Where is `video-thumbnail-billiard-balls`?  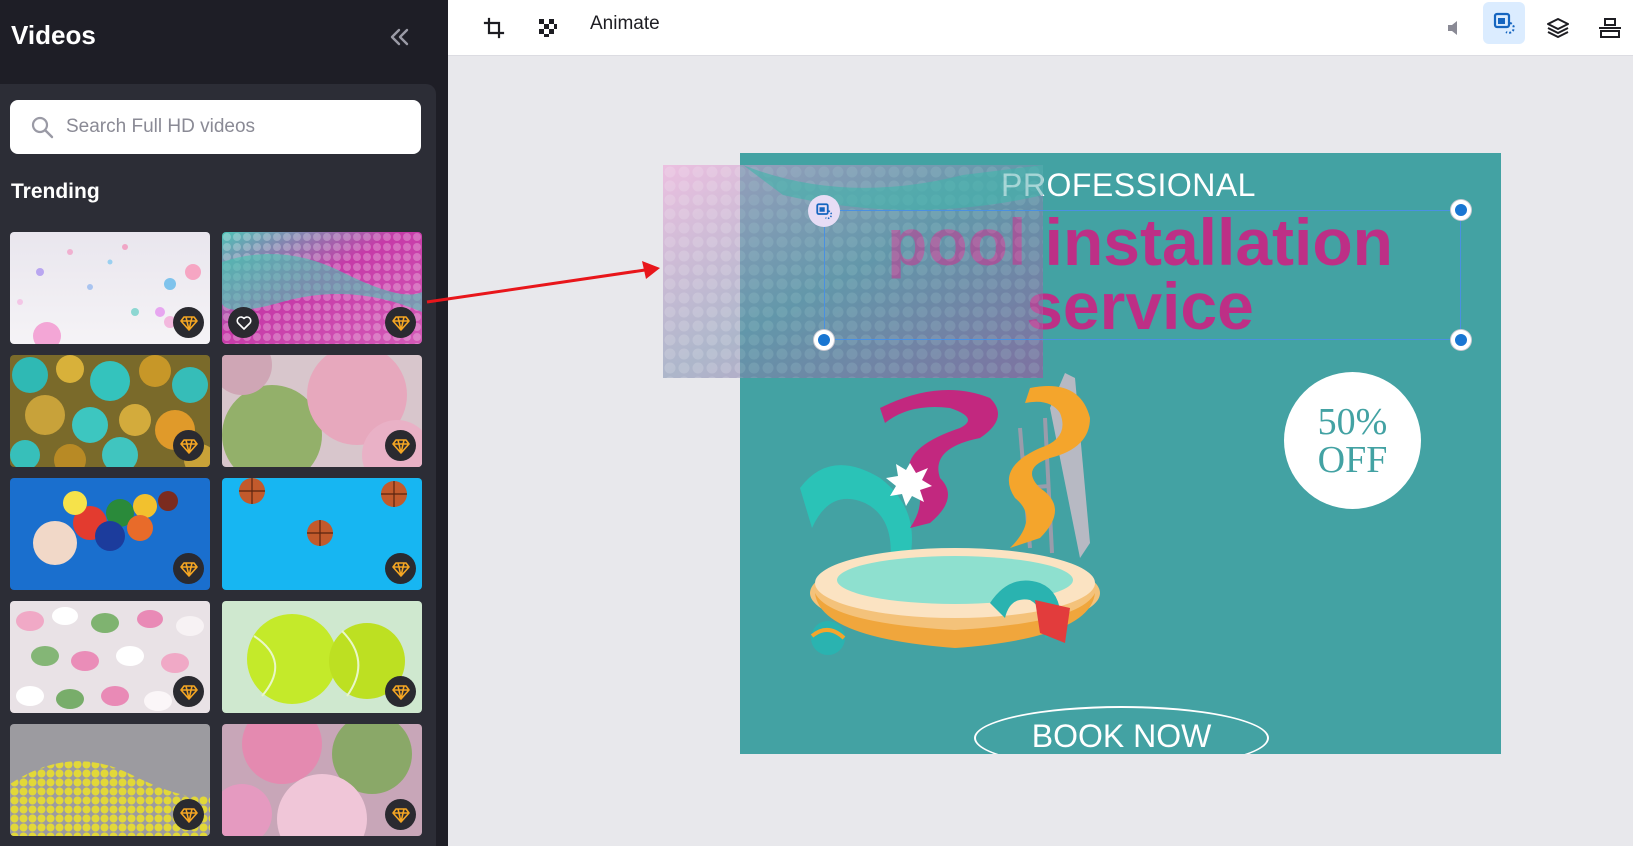
video-thumbnail-billiard-balls is located at coordinates (110, 534).